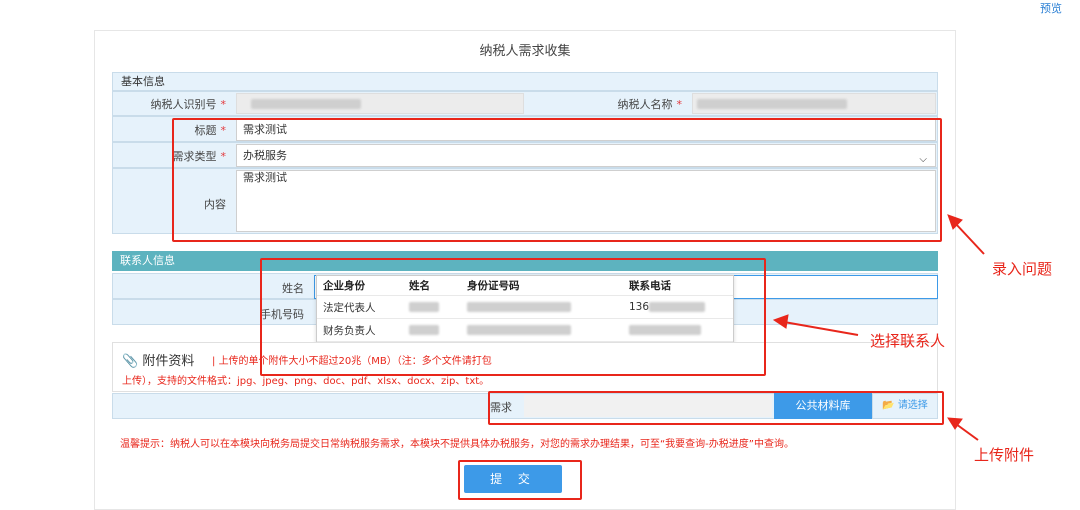 This screenshot has height=510, width=1080. What do you see at coordinates (1004, 455) in the screenshot?
I see `annotation-label-upload: 上传附件` at bounding box center [1004, 455].